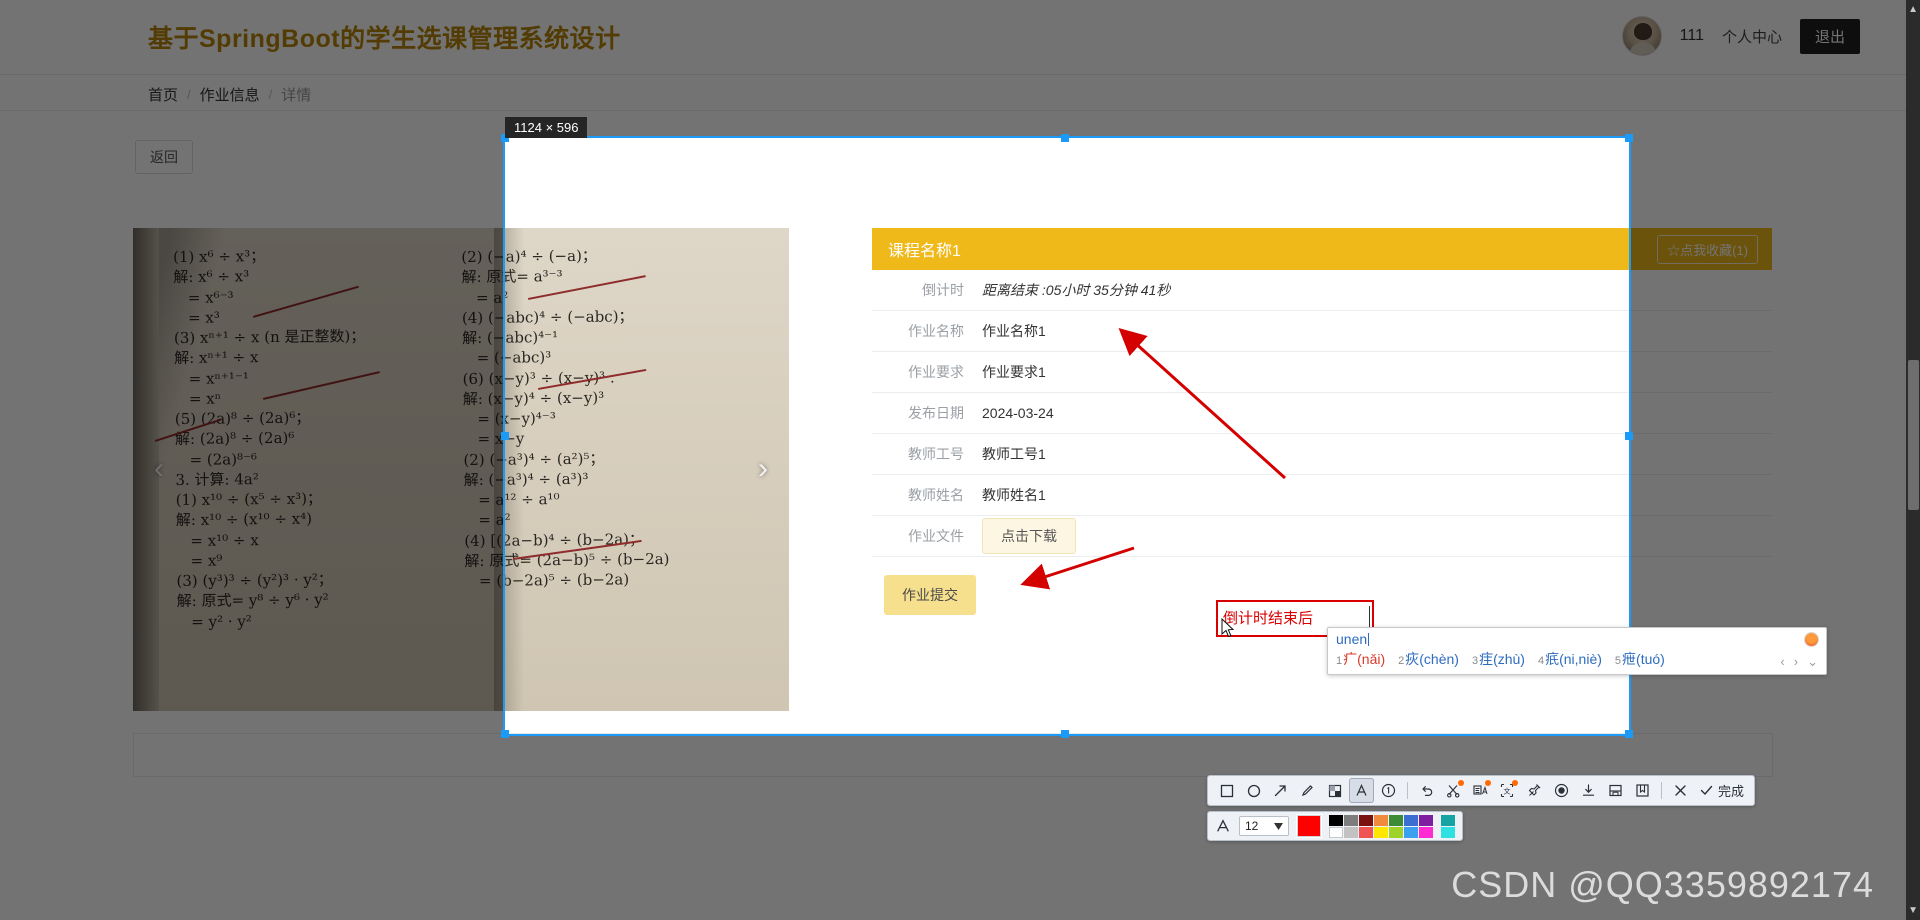 The image size is (1920, 920). I want to click on close-x-icon, so click(1680, 790).